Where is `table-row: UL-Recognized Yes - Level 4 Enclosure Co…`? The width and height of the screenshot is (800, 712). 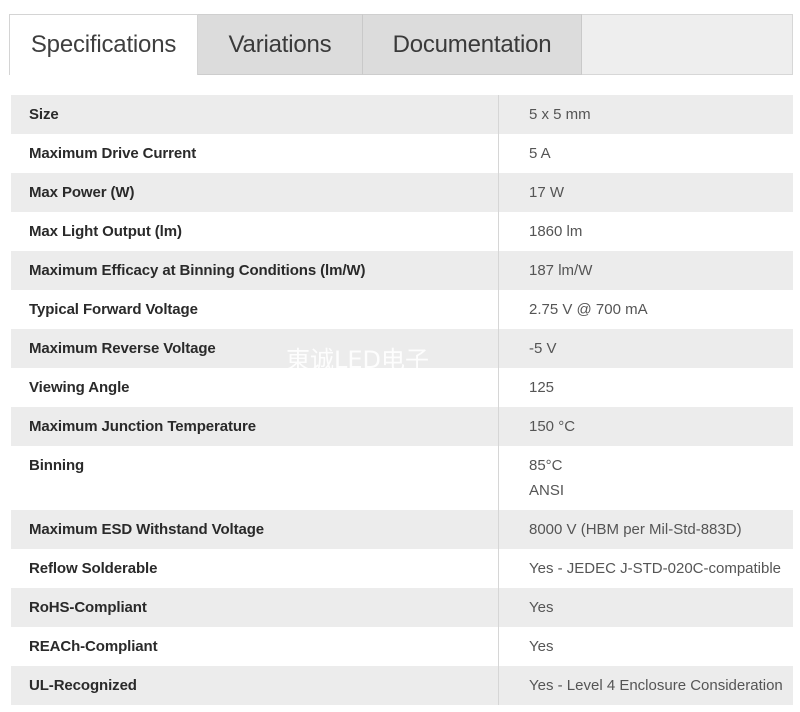 table-row: UL-Recognized Yes - Level 4 Enclosure Co… is located at coordinates (402, 685).